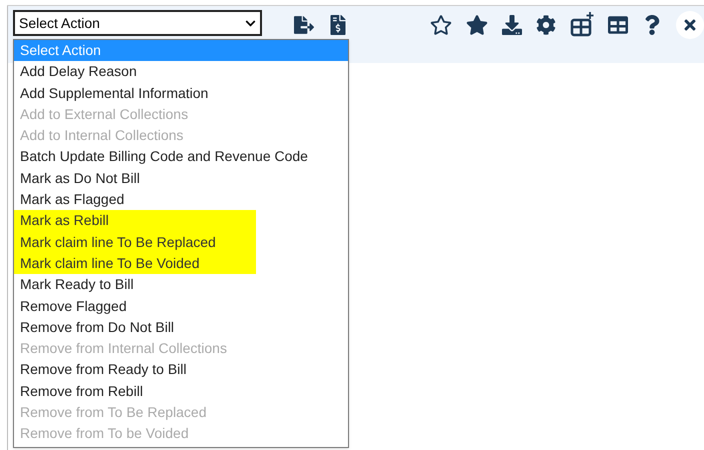  What do you see at coordinates (135, 221) in the screenshot?
I see `dropdown-option: Mark as Rebill` at bounding box center [135, 221].